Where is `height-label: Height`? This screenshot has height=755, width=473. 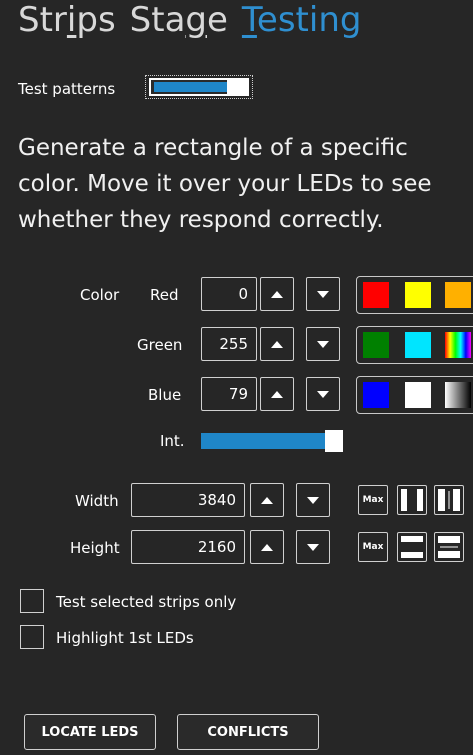 height-label: Height is located at coordinates (95, 548).